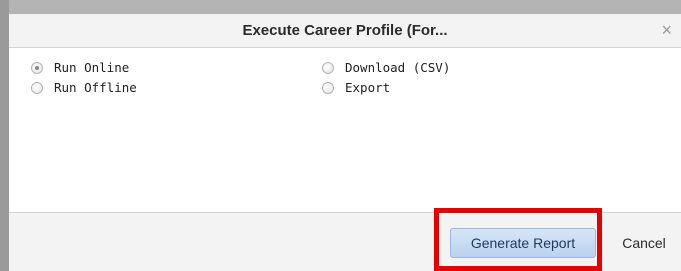 The image size is (681, 271). What do you see at coordinates (644, 243) in the screenshot?
I see `cancel-button: Cancel` at bounding box center [644, 243].